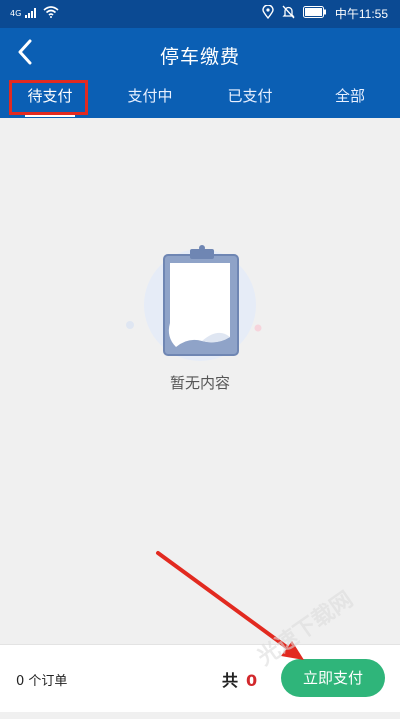  What do you see at coordinates (200, 305) in the screenshot?
I see `clipboard-icon` at bounding box center [200, 305].